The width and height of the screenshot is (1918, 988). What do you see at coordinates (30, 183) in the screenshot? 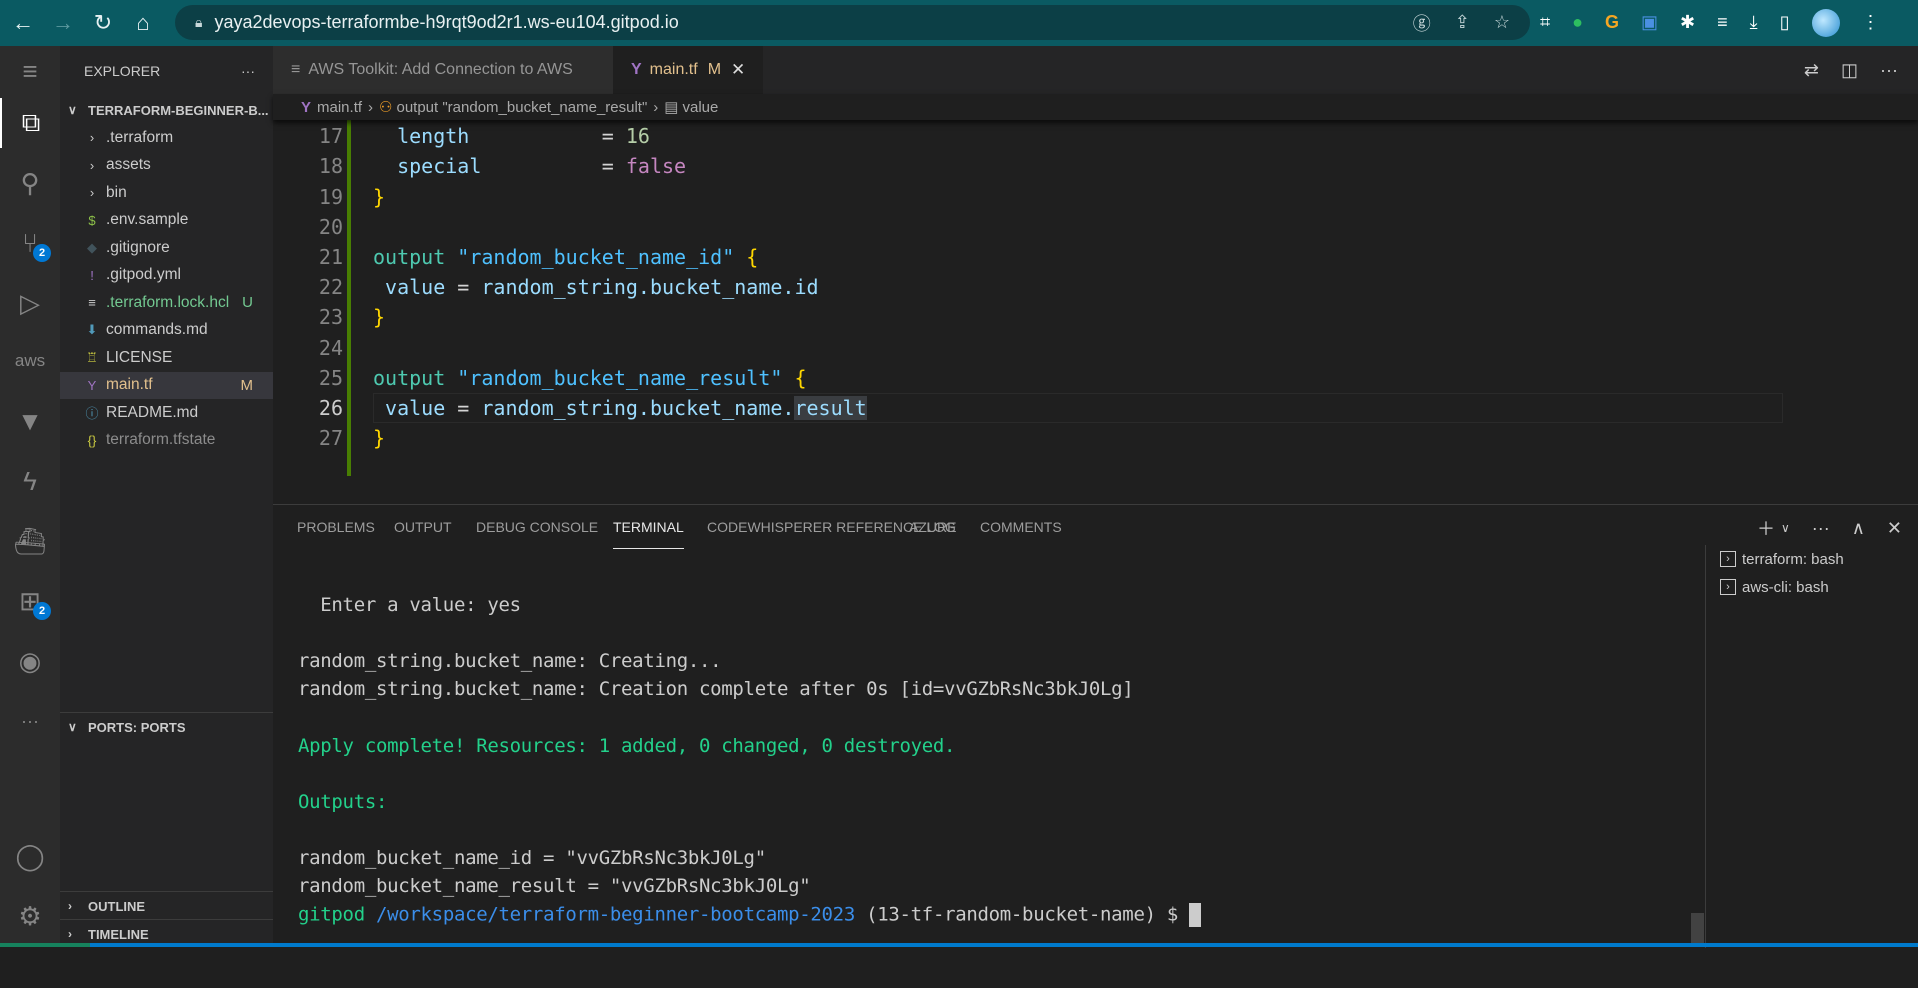
I see `search-icon: ⚲` at bounding box center [30, 183].